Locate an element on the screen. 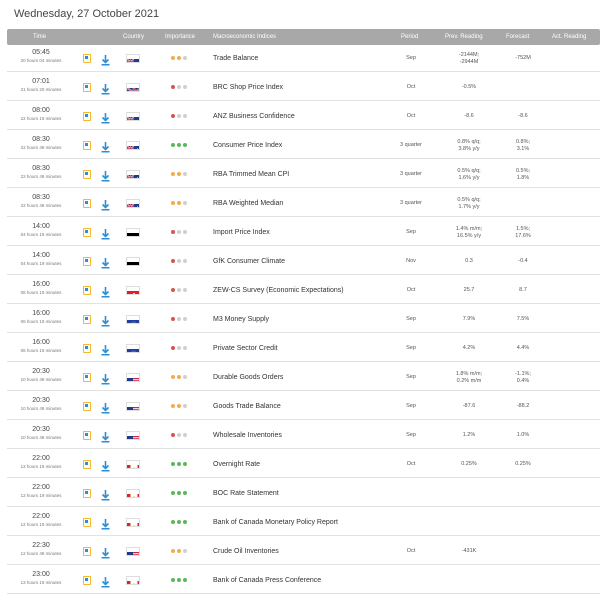  event-name-link: ZEW-CS Survey (Economic Expectations) is located at coordinates (278, 290).